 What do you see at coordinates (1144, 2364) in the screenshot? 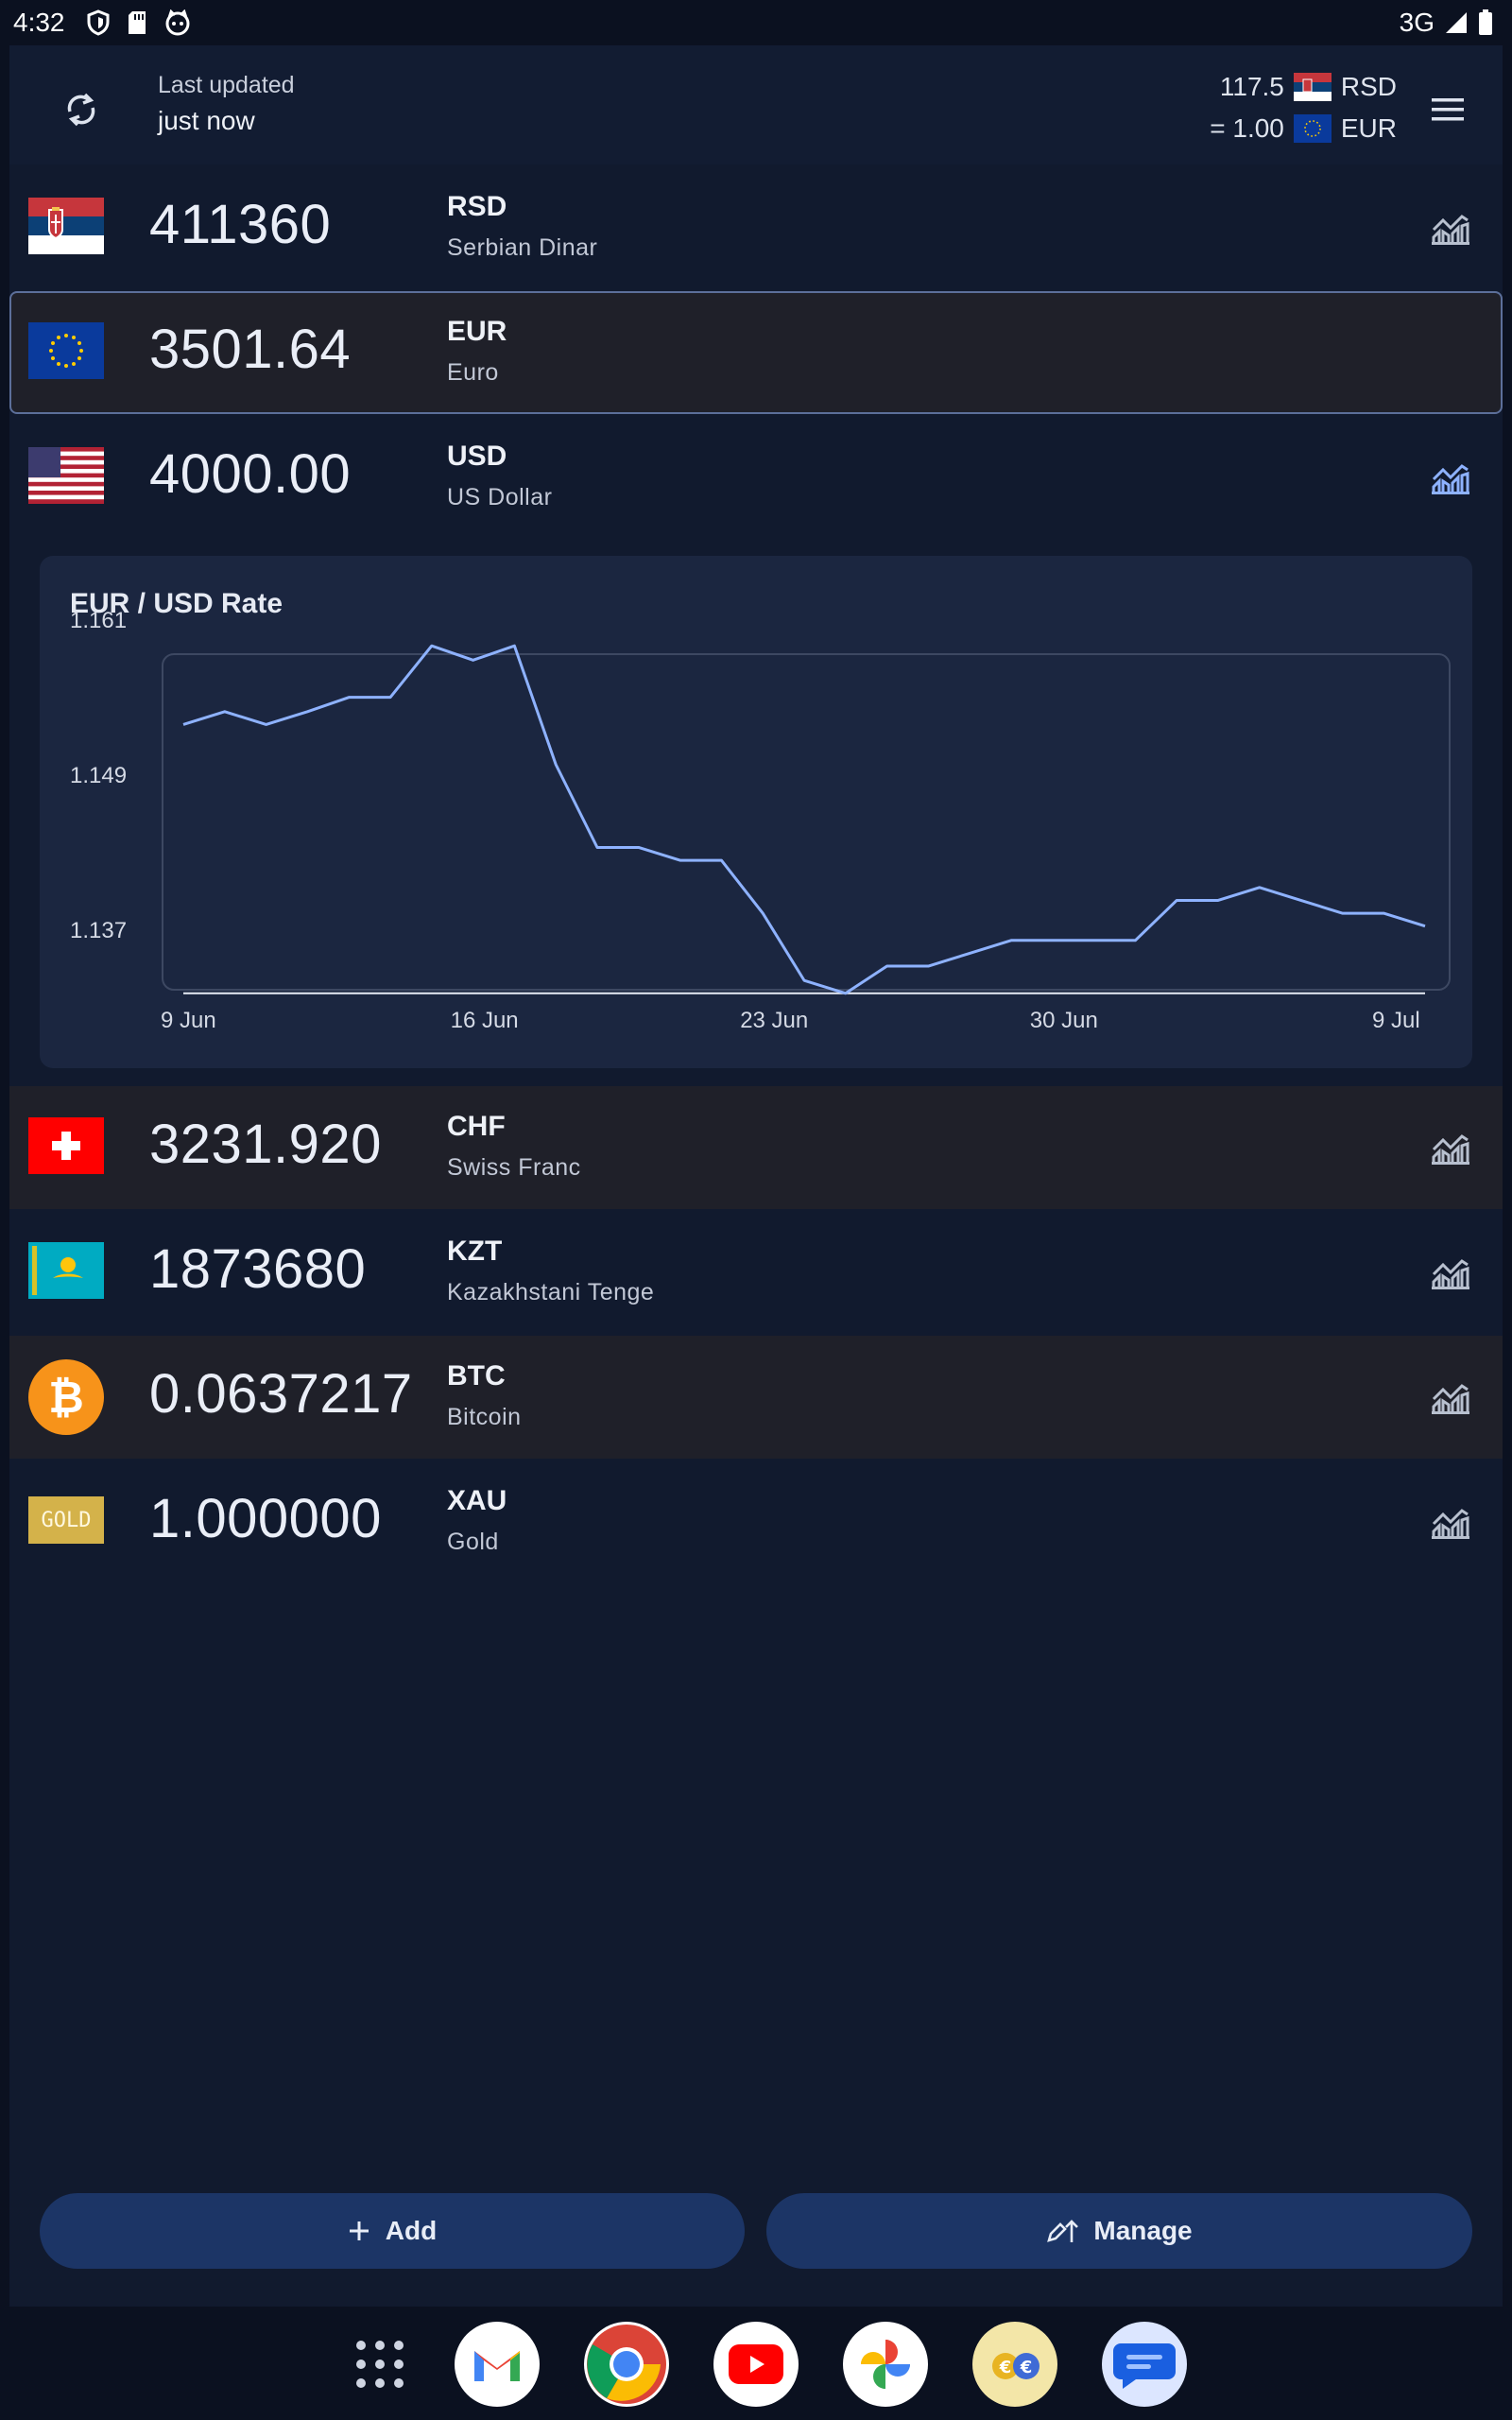
I see `messages-icon` at bounding box center [1144, 2364].